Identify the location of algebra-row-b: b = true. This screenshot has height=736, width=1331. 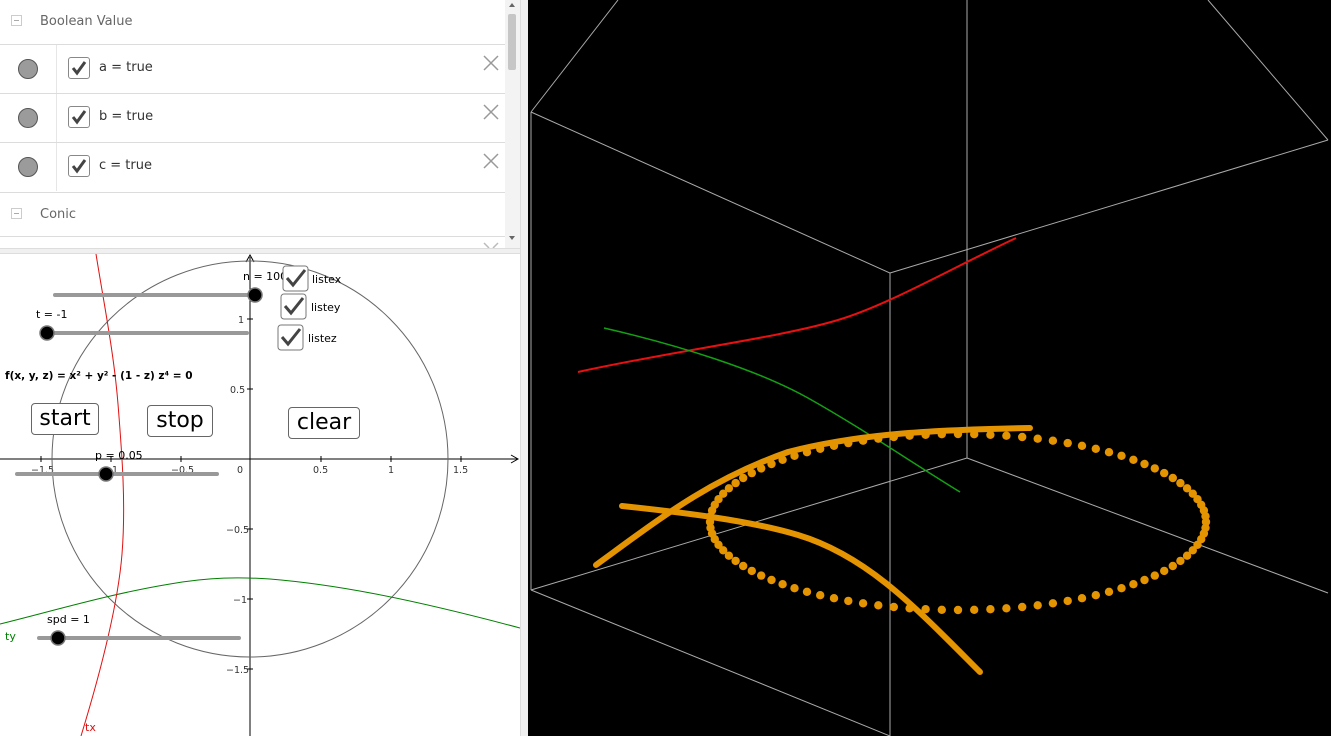
(252, 117).